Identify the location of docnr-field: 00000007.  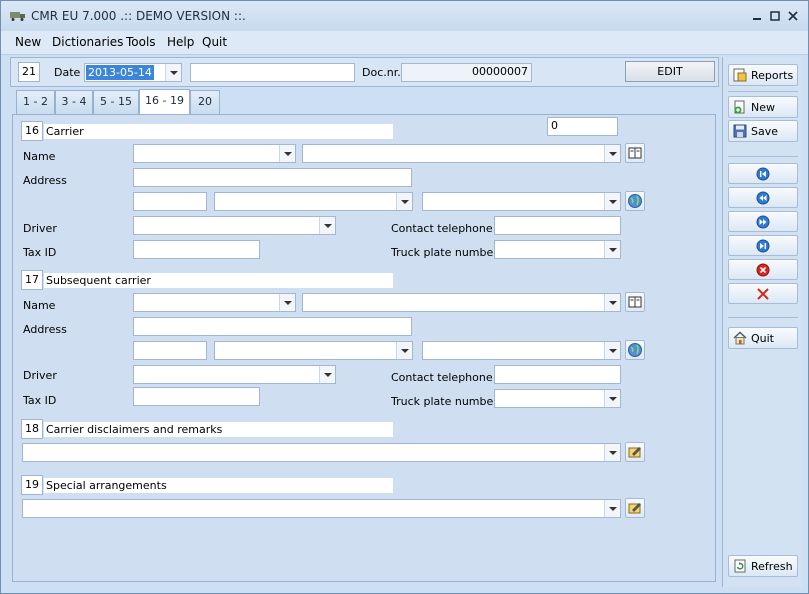
(466, 72).